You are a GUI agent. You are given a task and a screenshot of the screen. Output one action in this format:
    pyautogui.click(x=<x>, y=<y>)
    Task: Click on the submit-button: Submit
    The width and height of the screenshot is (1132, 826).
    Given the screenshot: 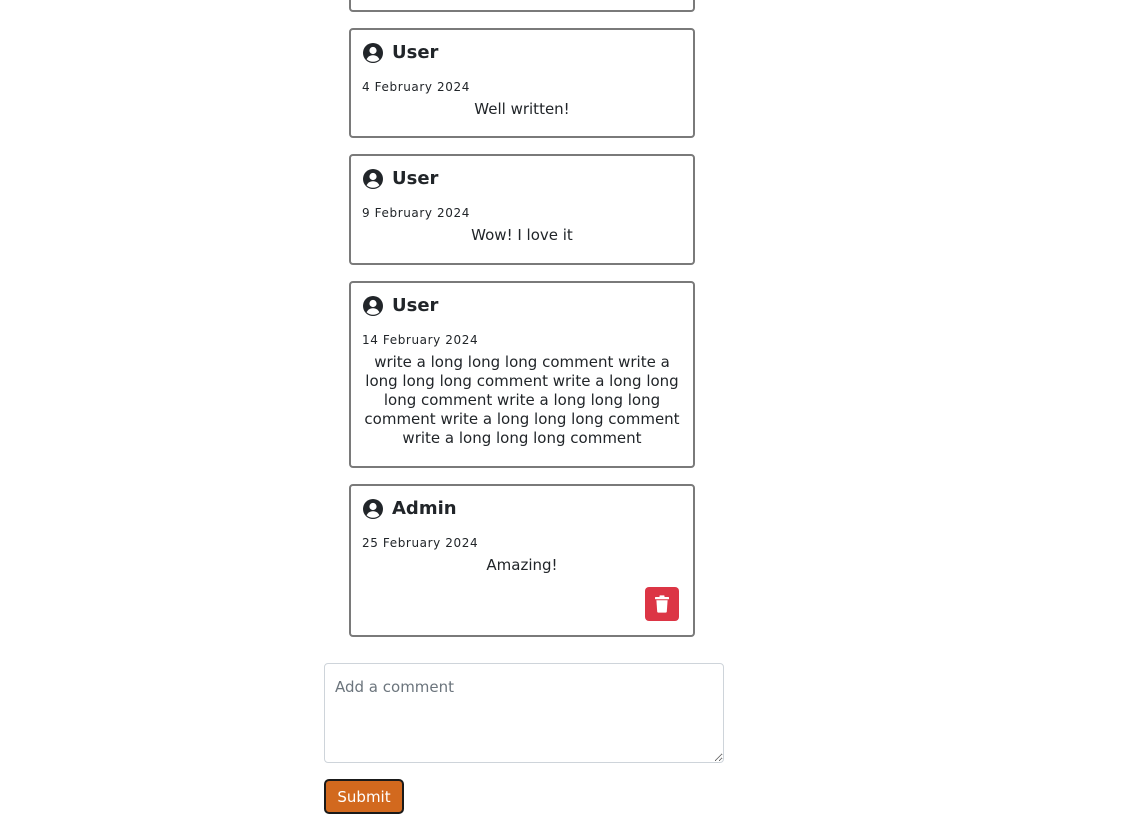 What is the action you would take?
    pyautogui.click(x=364, y=796)
    